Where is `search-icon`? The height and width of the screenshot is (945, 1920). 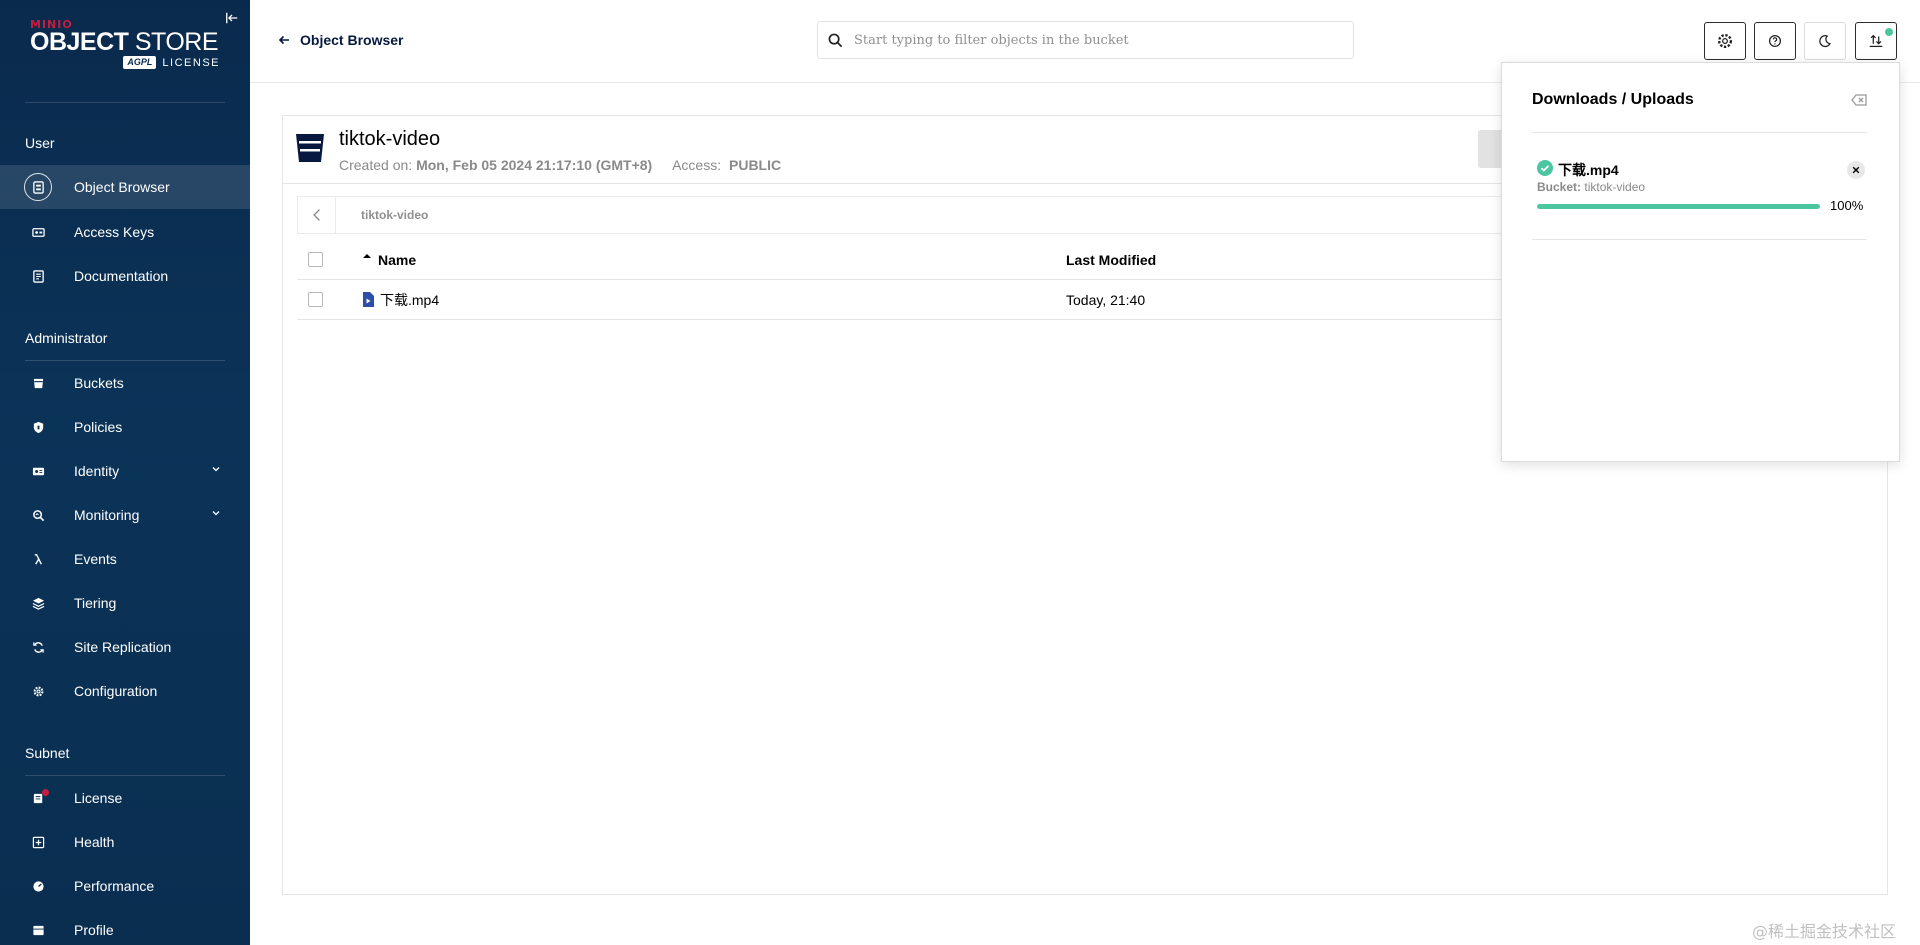 search-icon is located at coordinates (835, 40).